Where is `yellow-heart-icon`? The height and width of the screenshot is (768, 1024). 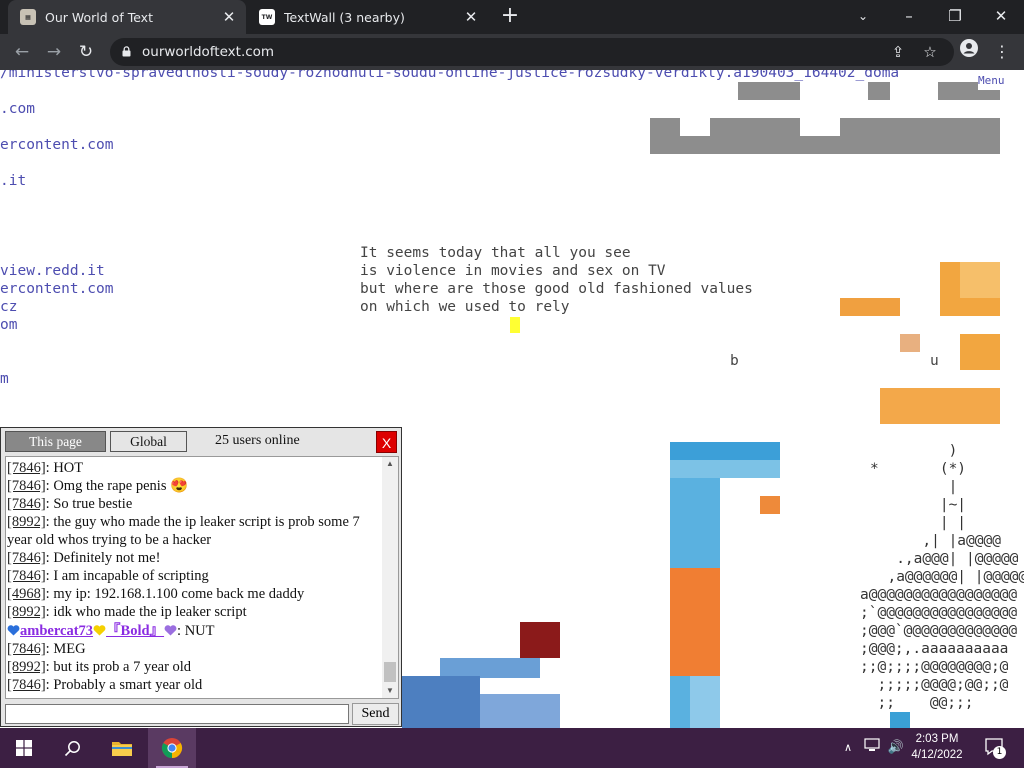 yellow-heart-icon is located at coordinates (99, 630).